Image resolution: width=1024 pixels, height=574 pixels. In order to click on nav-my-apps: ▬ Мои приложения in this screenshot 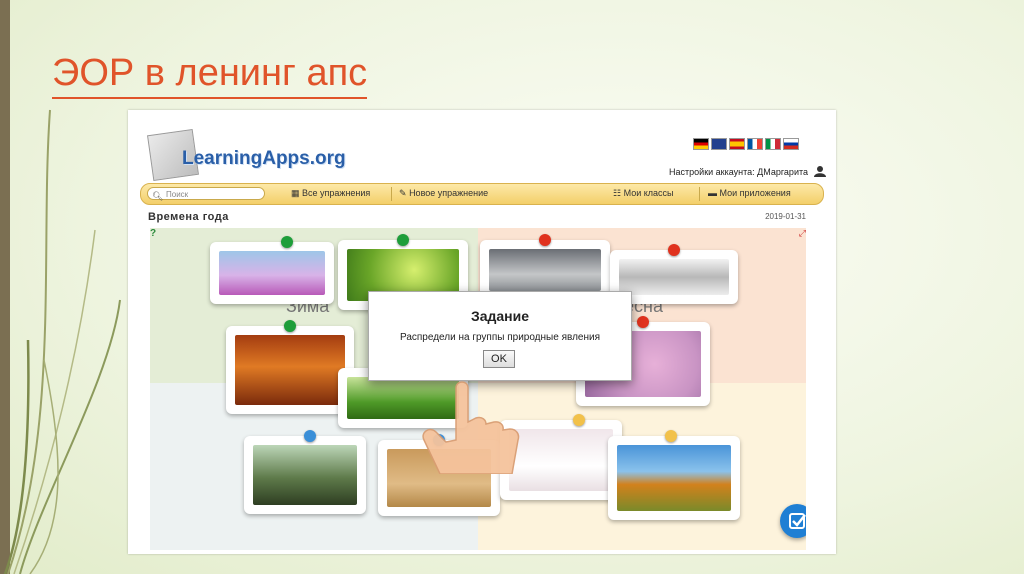, I will do `click(749, 193)`.